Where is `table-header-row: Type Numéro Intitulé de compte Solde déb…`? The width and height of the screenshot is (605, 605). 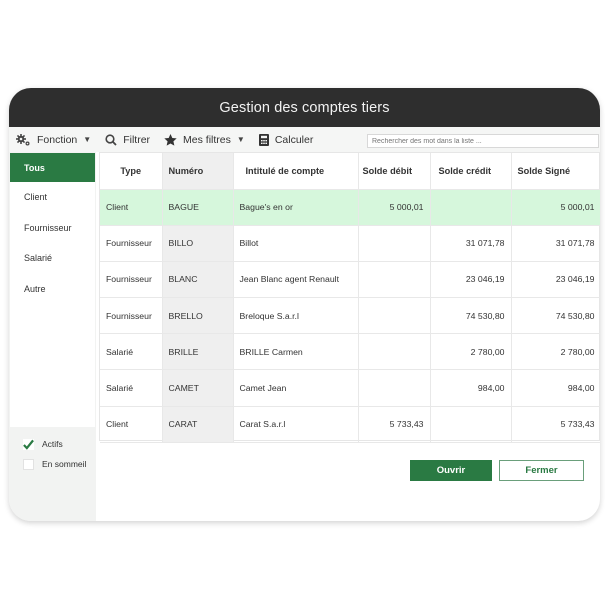 table-header-row: Type Numéro Intitulé de compte Solde déb… is located at coordinates (350, 171).